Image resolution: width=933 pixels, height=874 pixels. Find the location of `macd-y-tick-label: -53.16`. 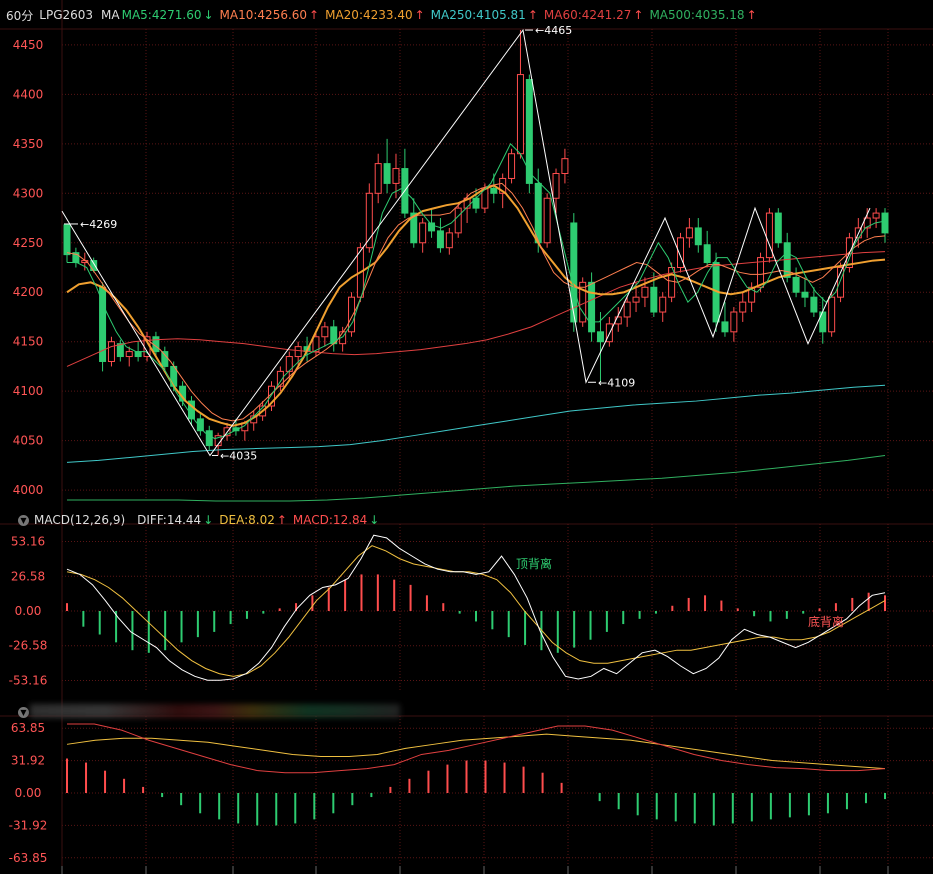

macd-y-tick-label: -53.16 is located at coordinates (28, 680).